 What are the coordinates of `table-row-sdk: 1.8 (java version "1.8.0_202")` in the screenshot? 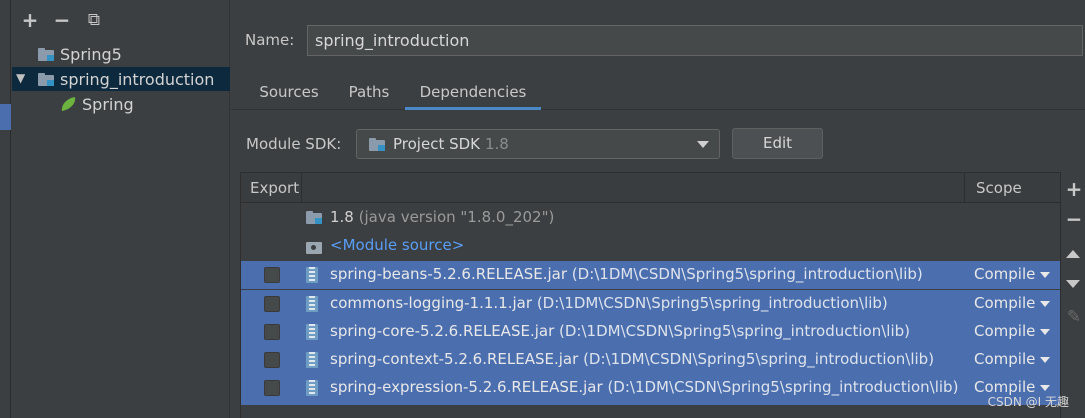 It's located at (650, 218).